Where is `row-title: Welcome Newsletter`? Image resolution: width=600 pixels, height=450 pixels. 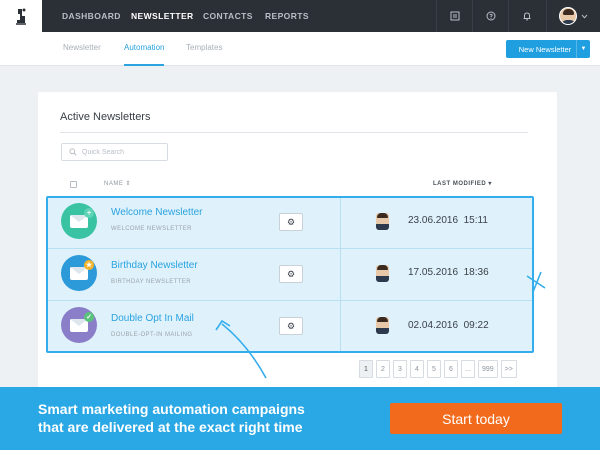
row-title: Welcome Newsletter is located at coordinates (157, 212).